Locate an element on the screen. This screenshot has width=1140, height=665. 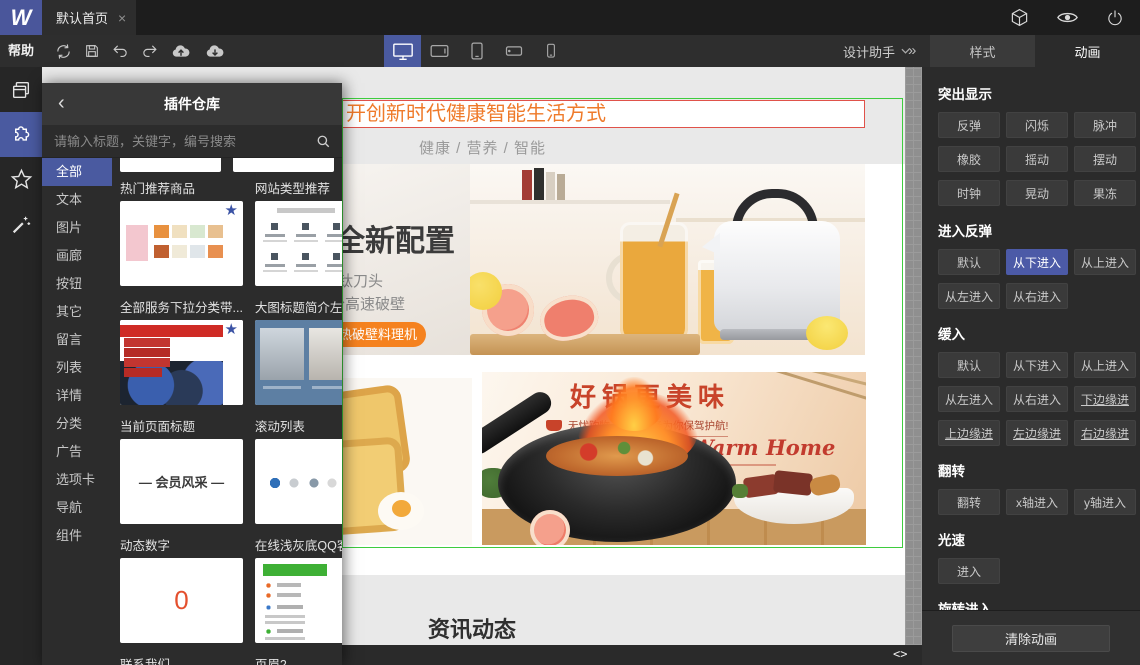
animation-option-button: 闪烁 is located at coordinates (1037, 125).